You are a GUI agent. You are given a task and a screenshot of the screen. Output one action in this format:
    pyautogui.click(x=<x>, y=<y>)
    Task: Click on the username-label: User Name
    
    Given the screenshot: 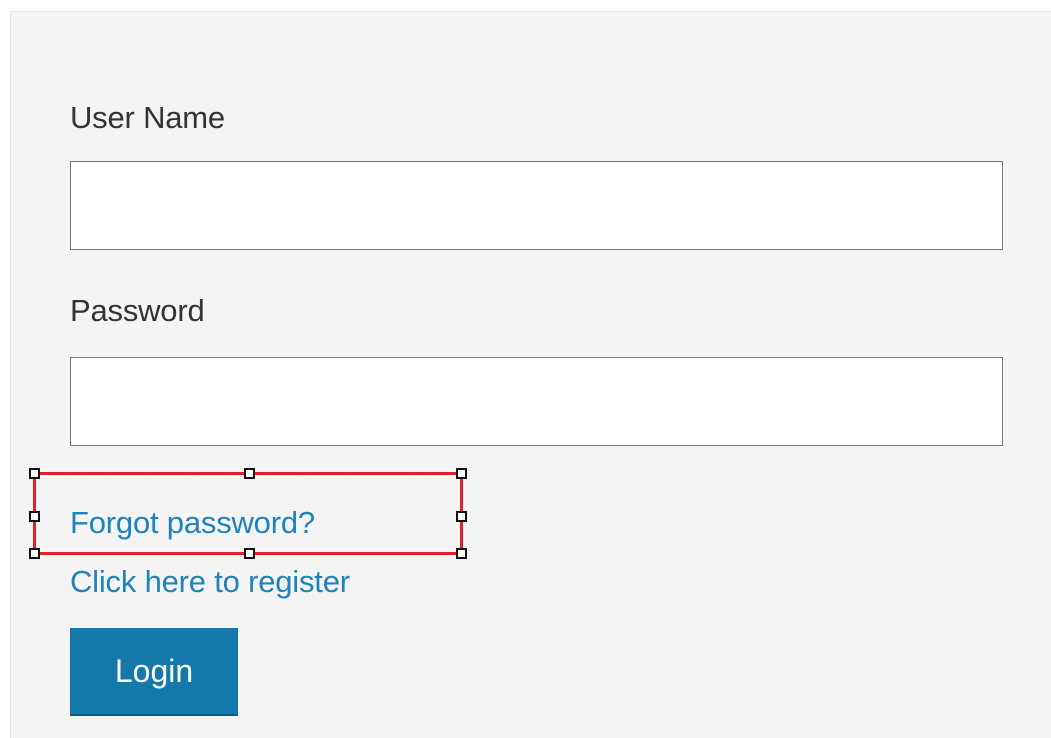 What is the action you would take?
    pyautogui.click(x=147, y=117)
    